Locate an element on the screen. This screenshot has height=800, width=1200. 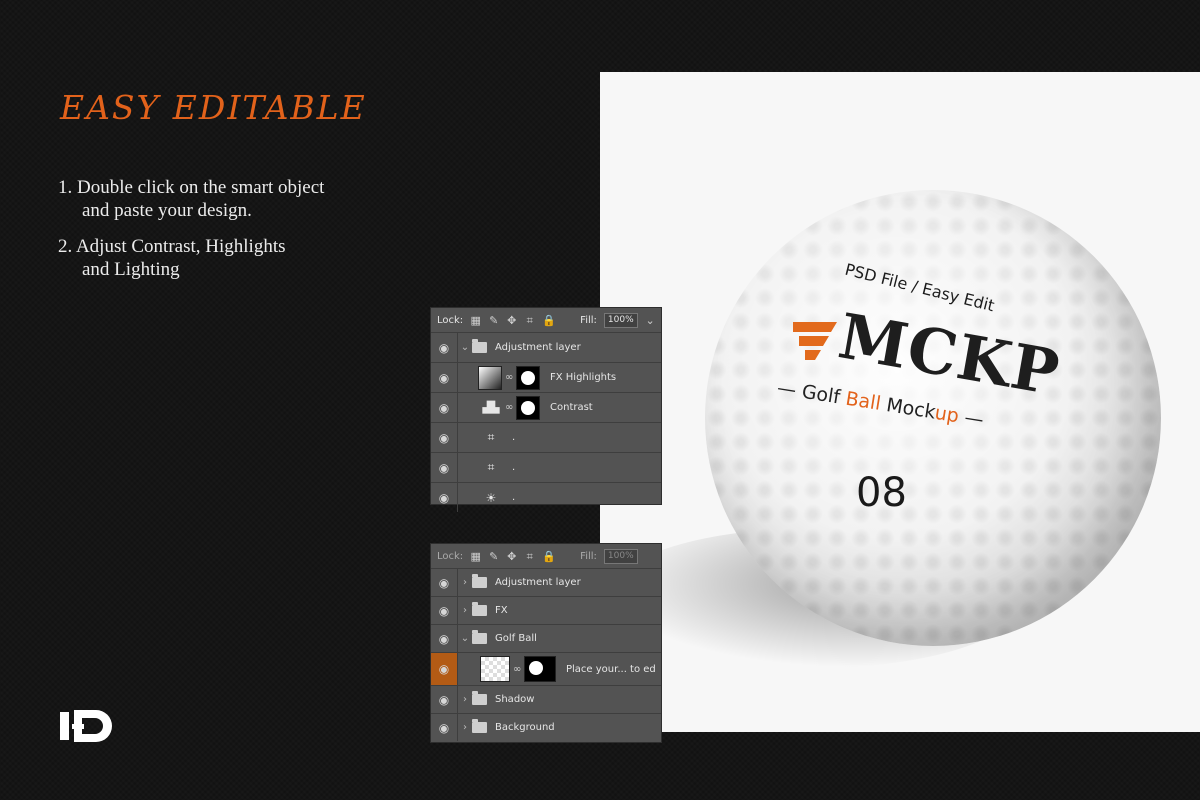
ball-number: 08 is located at coordinates (881, 493).